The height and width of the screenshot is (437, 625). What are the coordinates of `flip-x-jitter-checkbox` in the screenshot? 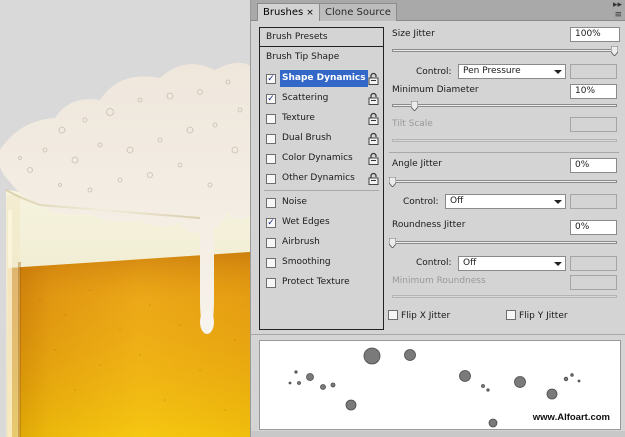 It's located at (393, 315).